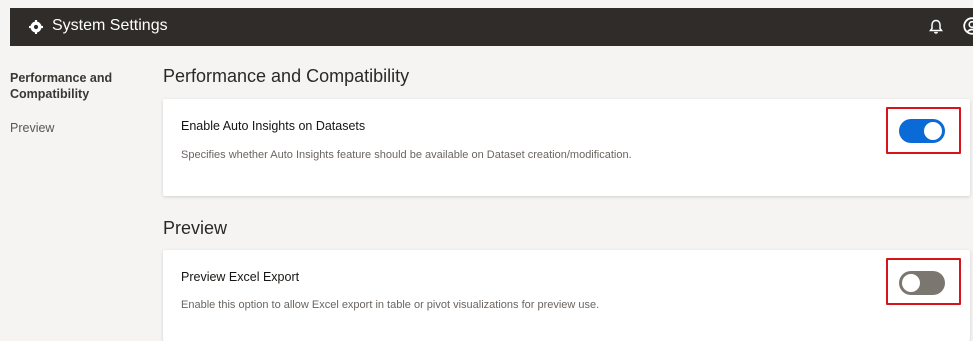 The image size is (973, 341). What do you see at coordinates (286, 76) in the screenshot?
I see `section-heading-performance: Performance and Compatibility` at bounding box center [286, 76].